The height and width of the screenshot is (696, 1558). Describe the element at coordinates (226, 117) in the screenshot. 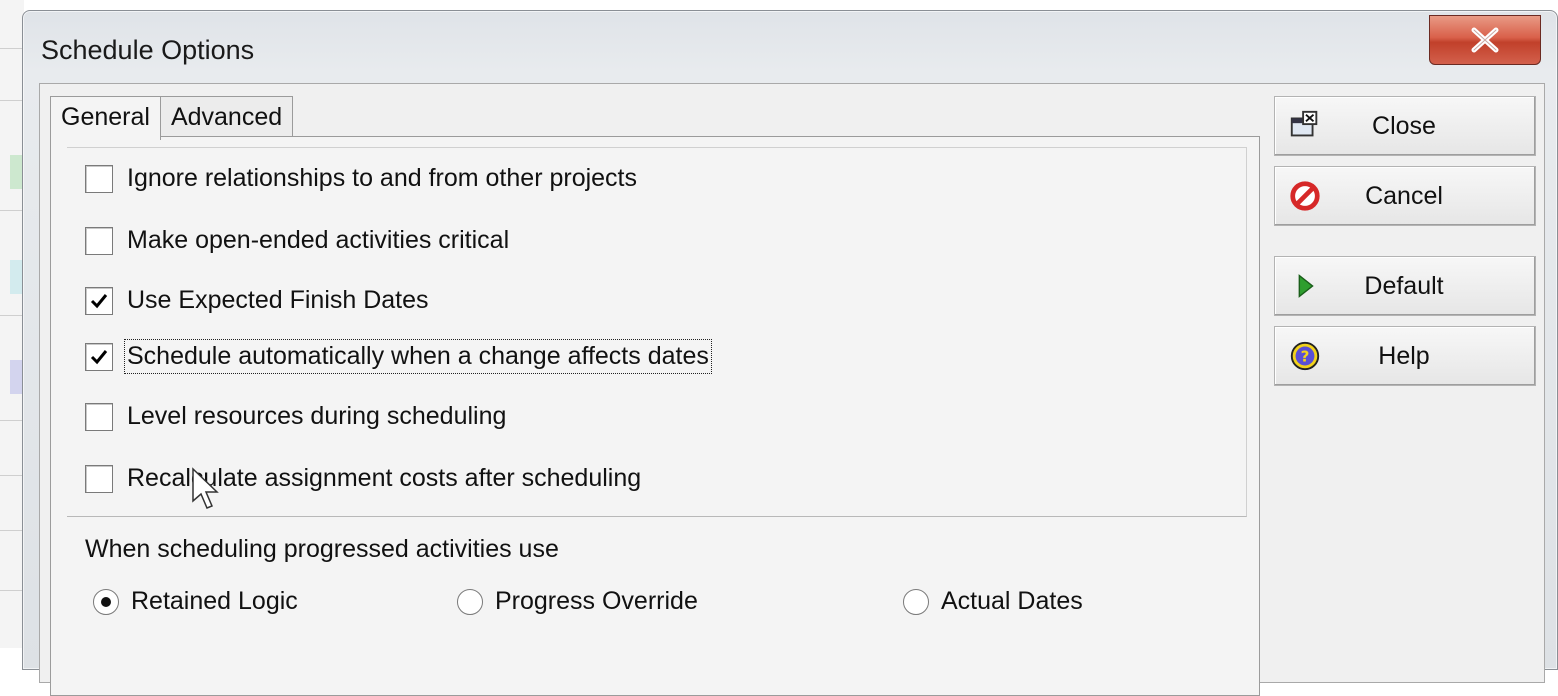

I see `tab-advanced: Advanced` at that location.